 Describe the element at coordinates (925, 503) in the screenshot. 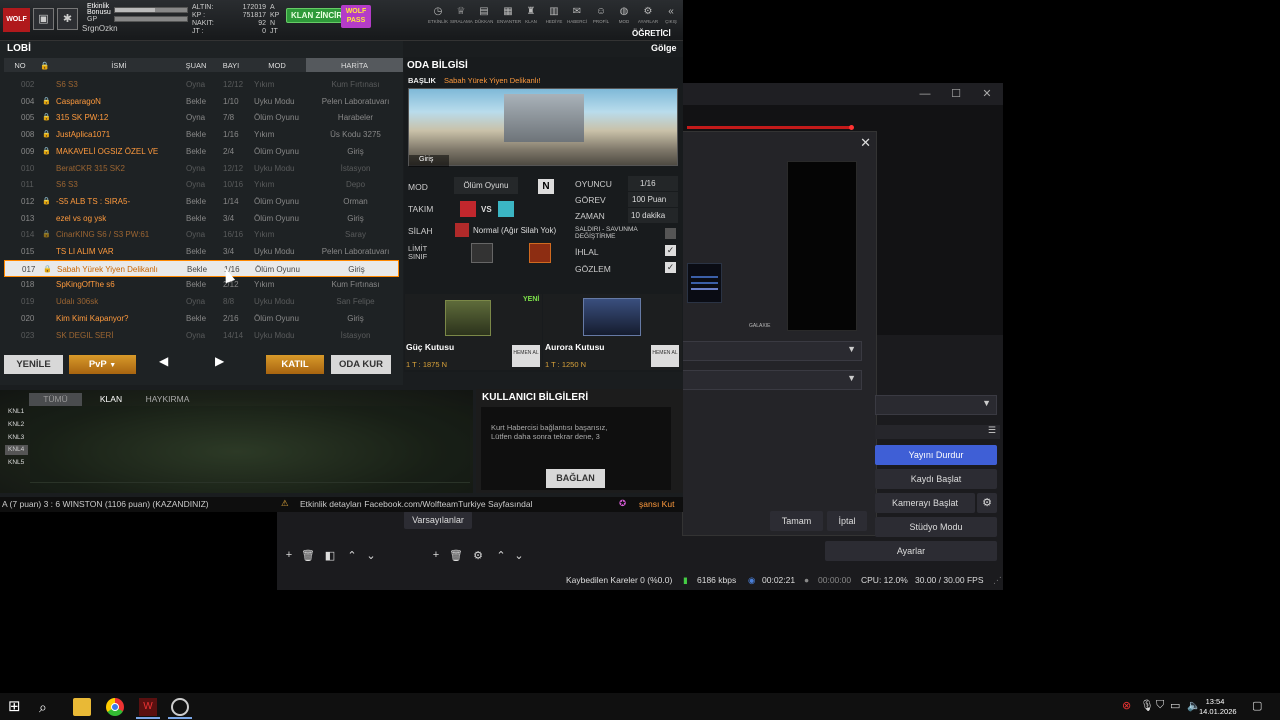

I see `start-camera-button: Kamerayı Başlat` at that location.